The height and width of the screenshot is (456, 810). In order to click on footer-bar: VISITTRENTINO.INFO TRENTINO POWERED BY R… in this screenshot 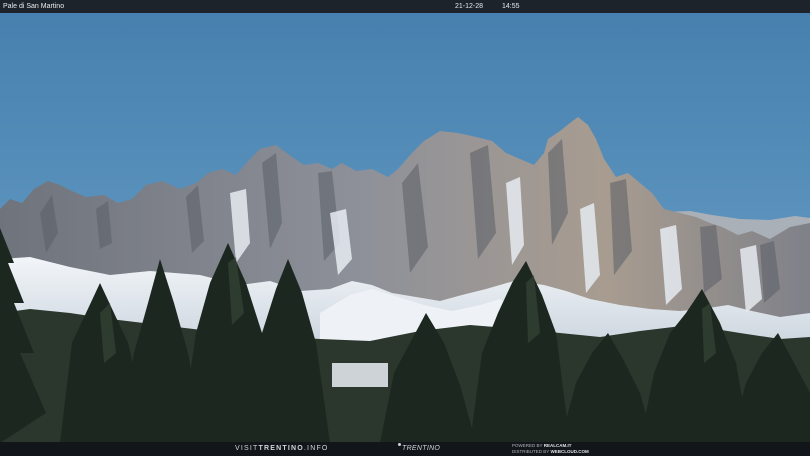, I will do `click(405, 449)`.